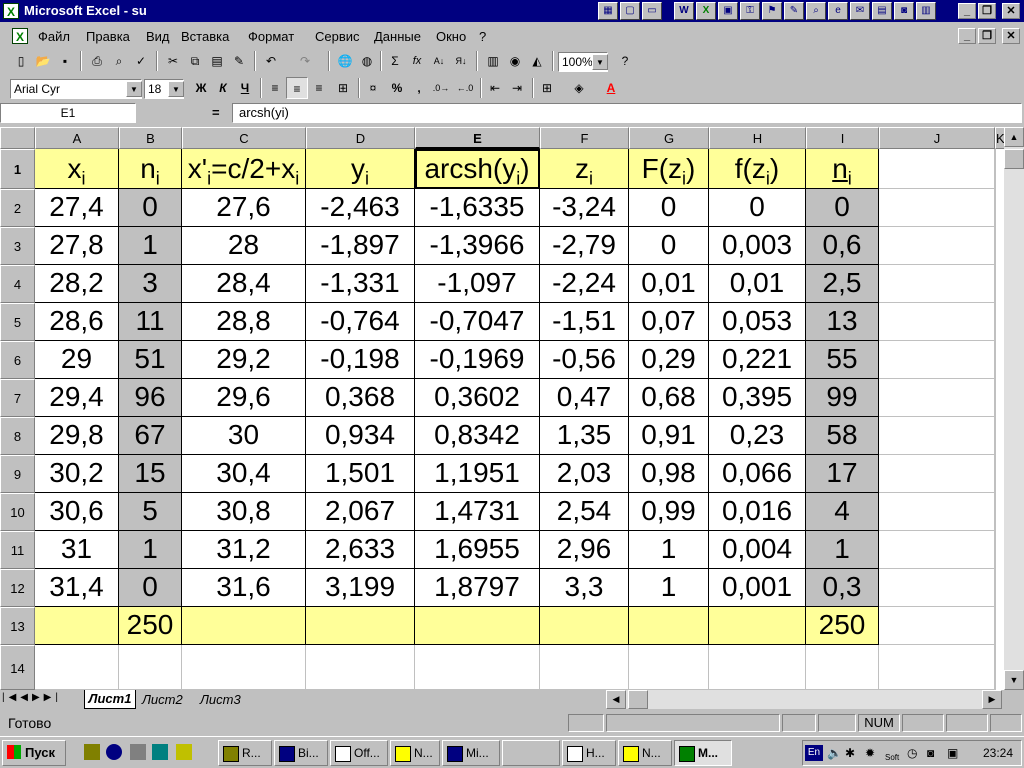 The width and height of the screenshot is (1024, 768). Describe the element at coordinates (912, 753) in the screenshot. I see `clock-icon: ◷` at that location.